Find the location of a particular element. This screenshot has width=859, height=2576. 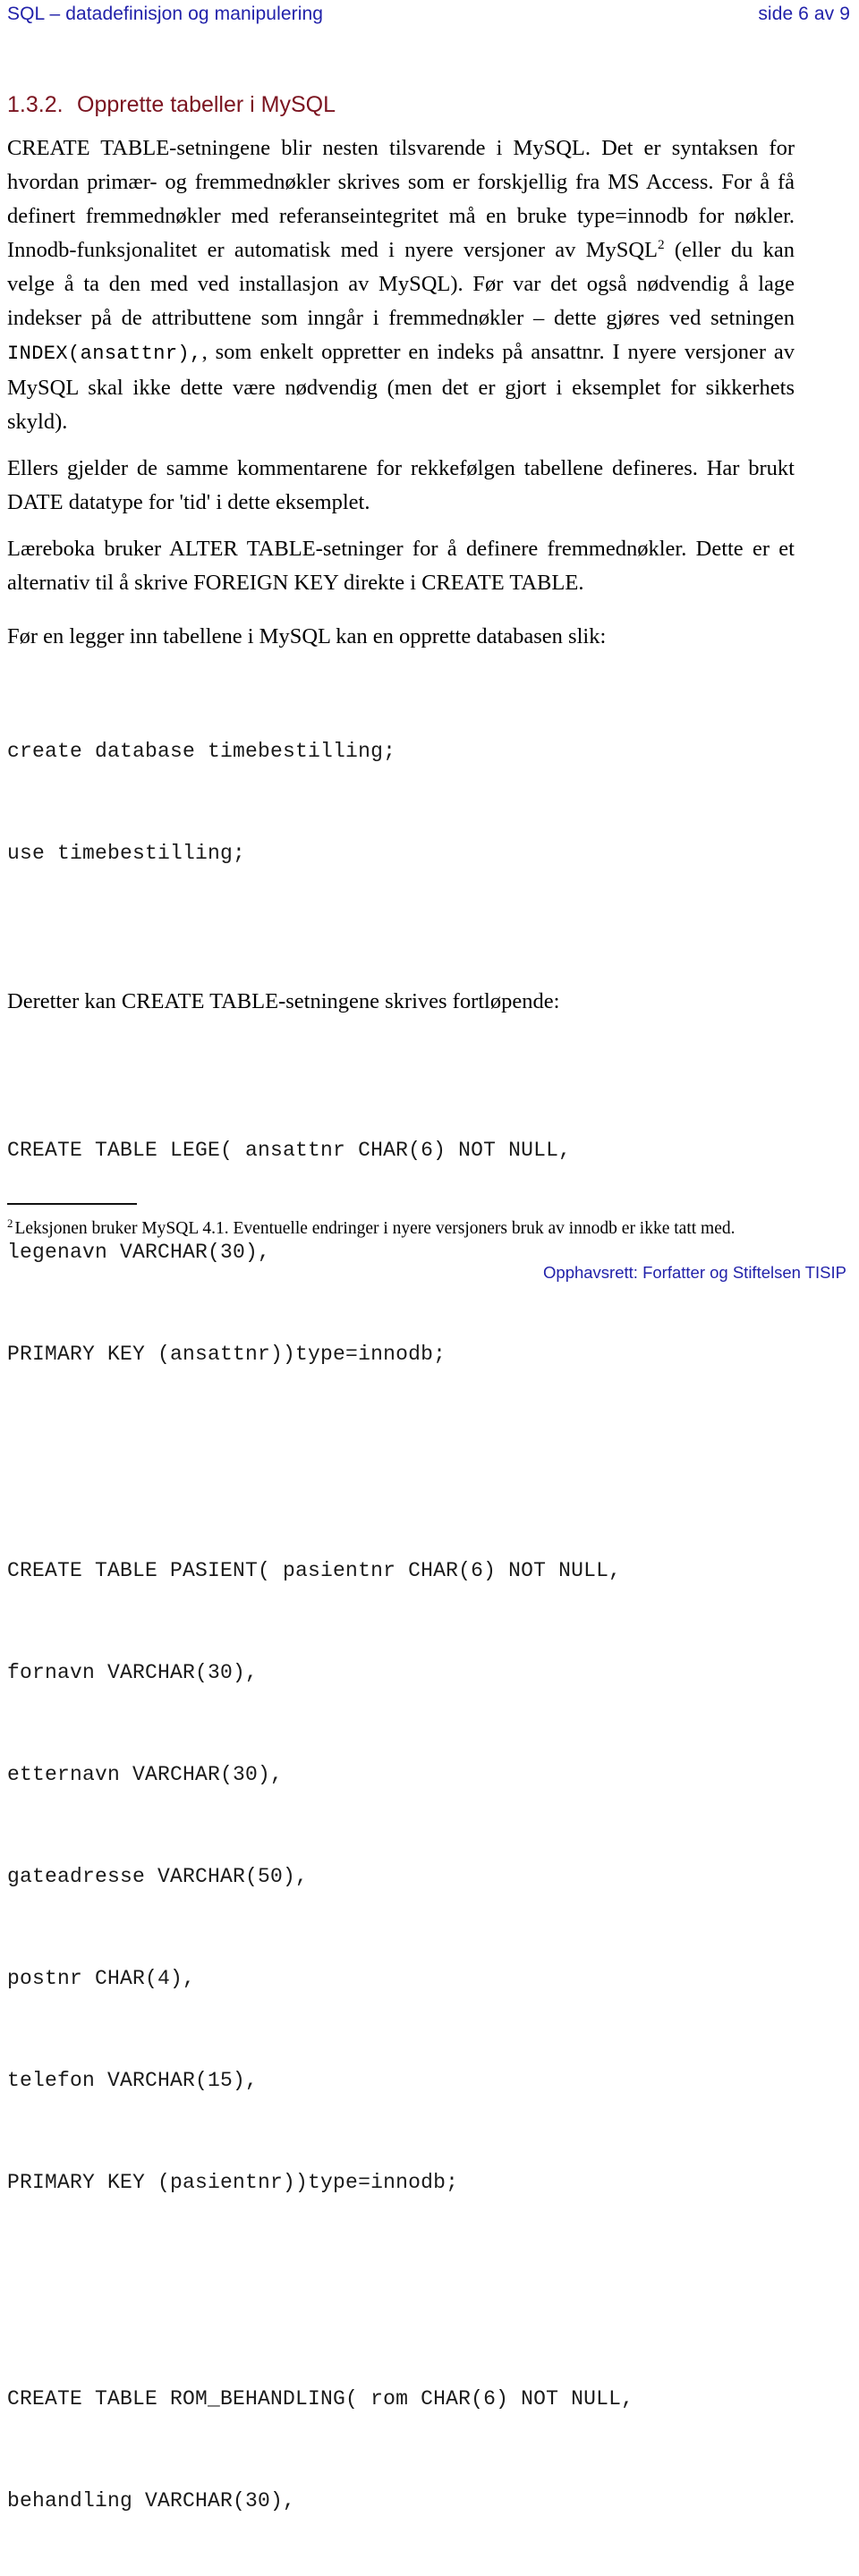

code-line: PRIMARY KEY (pasientnr))type=innodb; is located at coordinates (233, 2182).